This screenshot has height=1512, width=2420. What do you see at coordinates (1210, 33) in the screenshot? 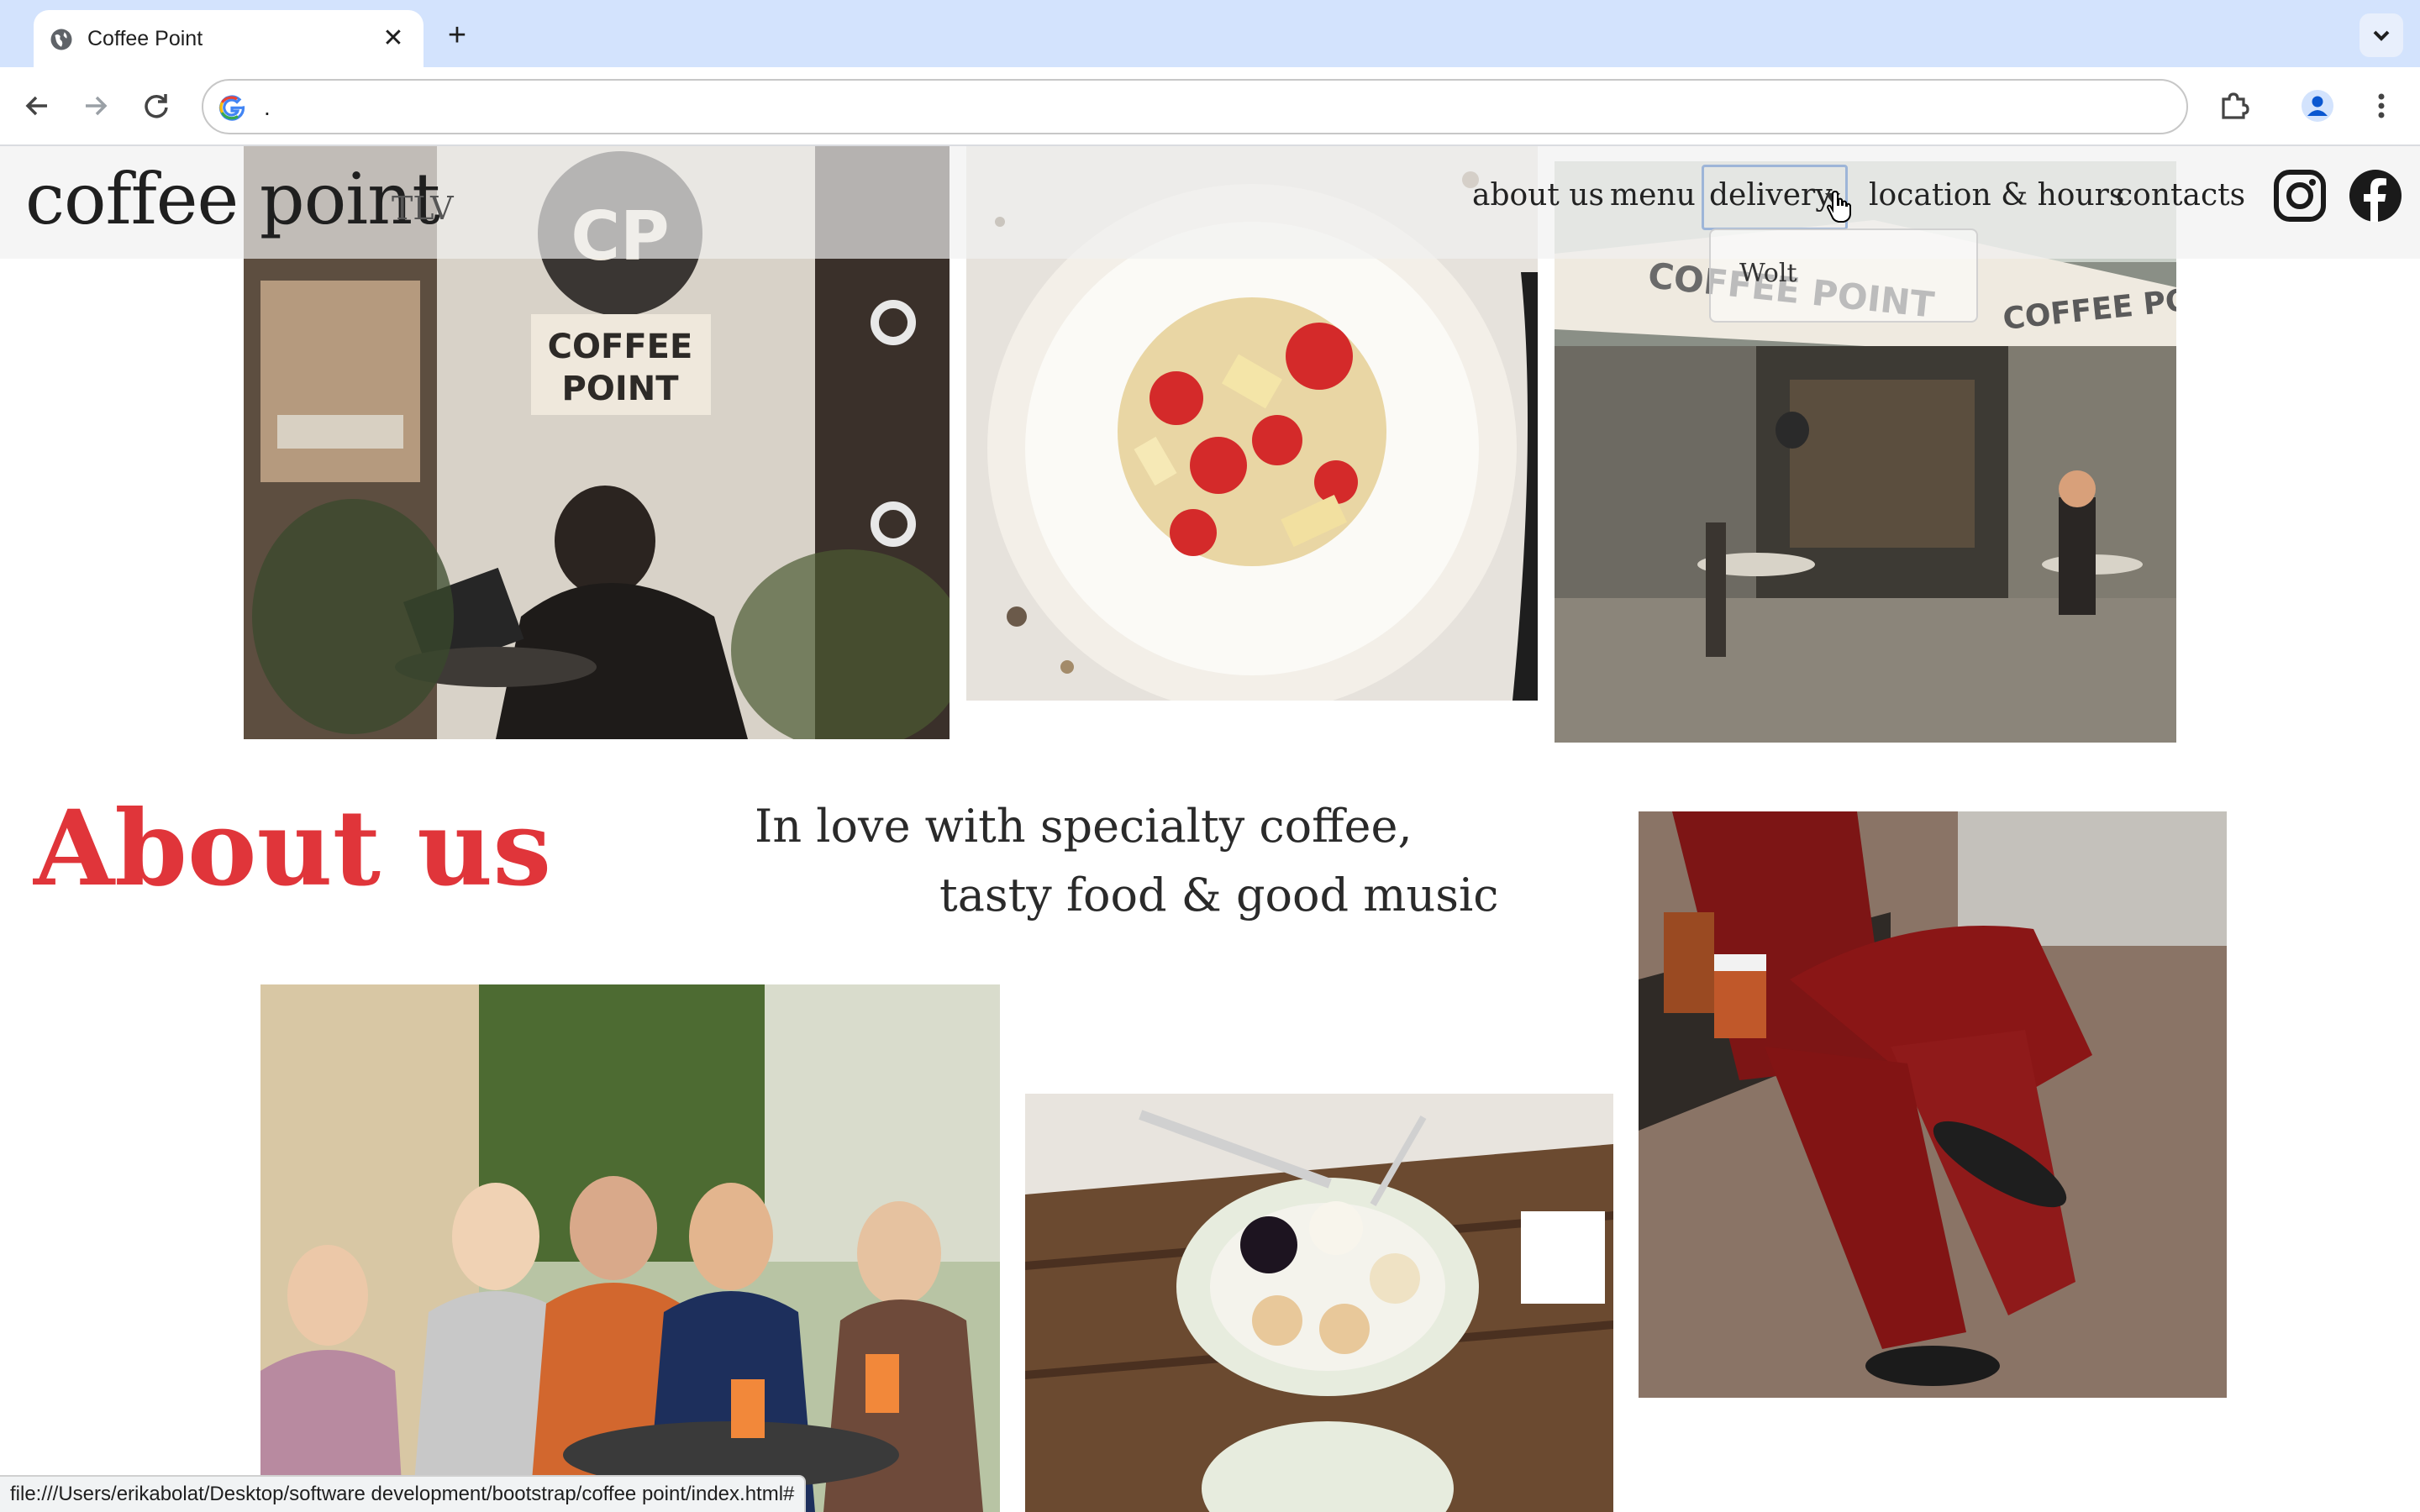
I see `browser-tab-strip: Coffee Point ✕ +` at bounding box center [1210, 33].